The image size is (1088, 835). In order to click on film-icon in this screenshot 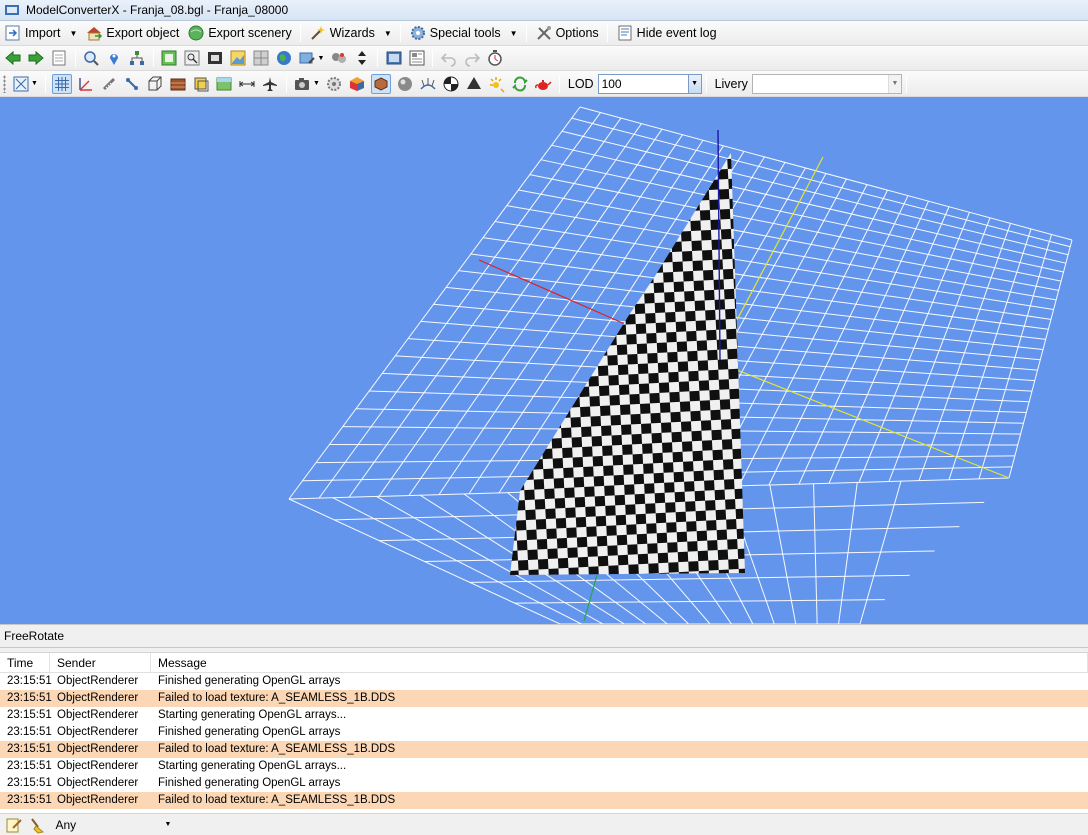, I will do `click(215, 58)`.